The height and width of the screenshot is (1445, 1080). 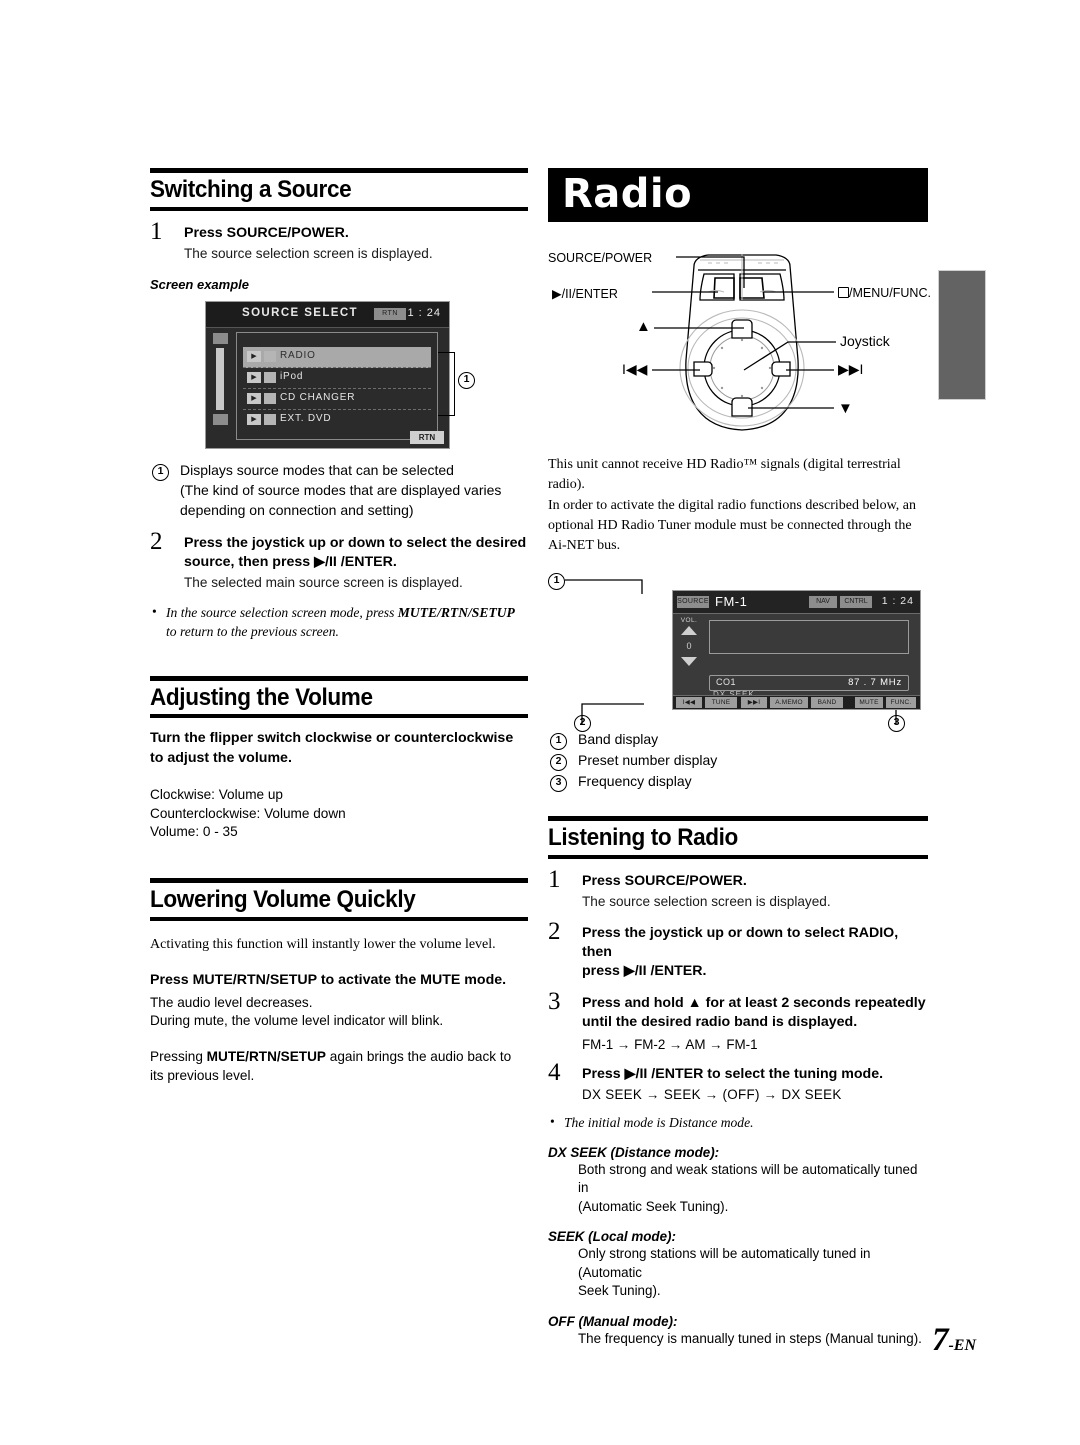 I want to click on scroll-up-icon, so click(x=220, y=339).